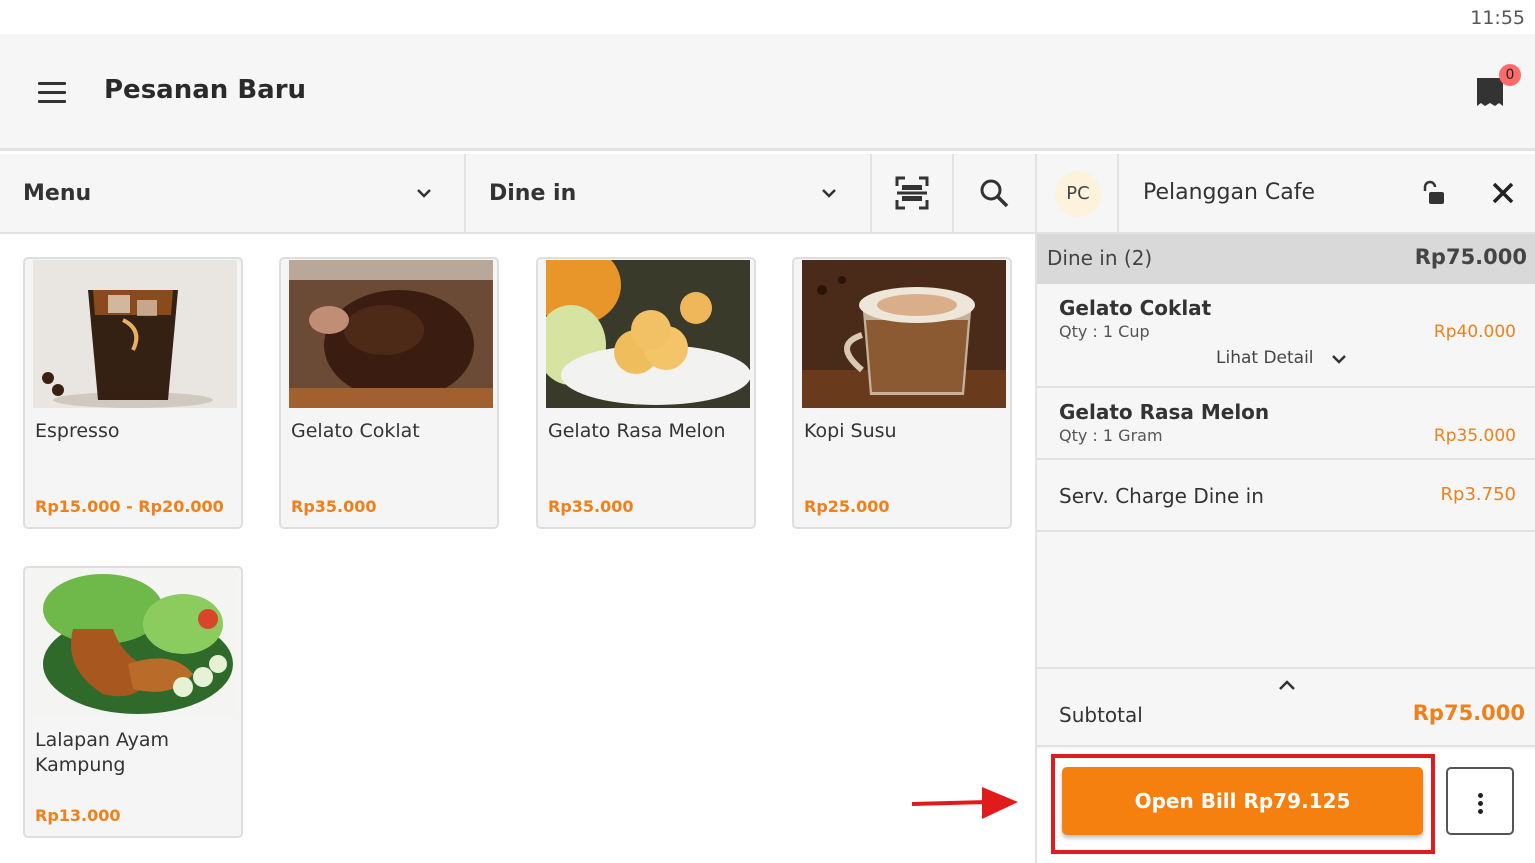 Image resolution: width=1535 pixels, height=863 pixels. What do you see at coordinates (1433, 193) in the screenshot?
I see `unlock-icon` at bounding box center [1433, 193].